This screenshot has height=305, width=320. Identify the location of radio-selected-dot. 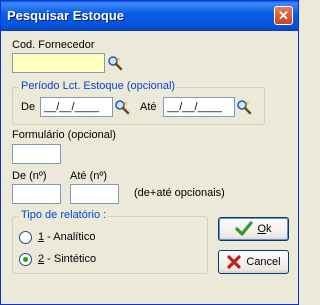
(25, 259).